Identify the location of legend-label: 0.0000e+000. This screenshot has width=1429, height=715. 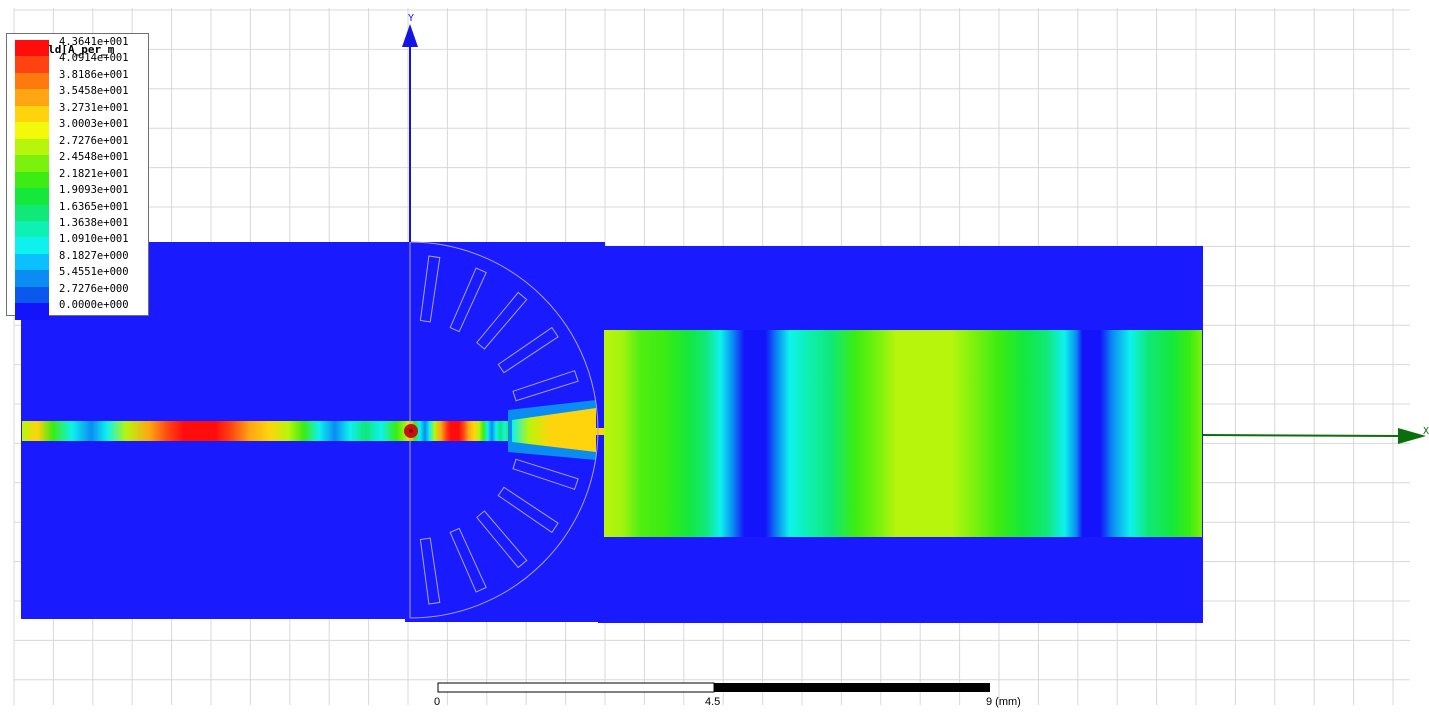
(94, 305).